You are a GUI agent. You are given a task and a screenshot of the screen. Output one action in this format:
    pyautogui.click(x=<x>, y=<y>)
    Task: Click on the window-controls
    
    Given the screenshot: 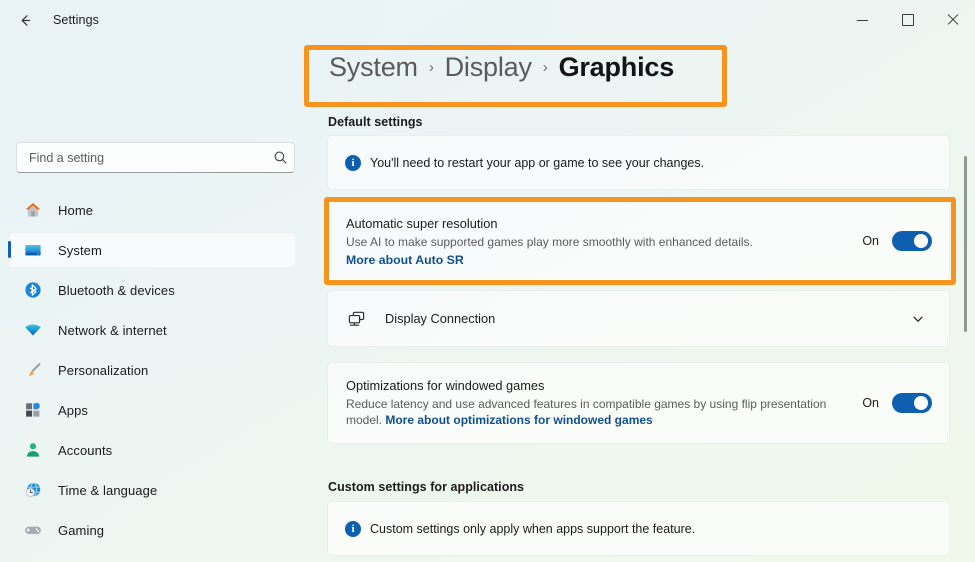 What is the action you would take?
    pyautogui.click(x=907, y=20)
    